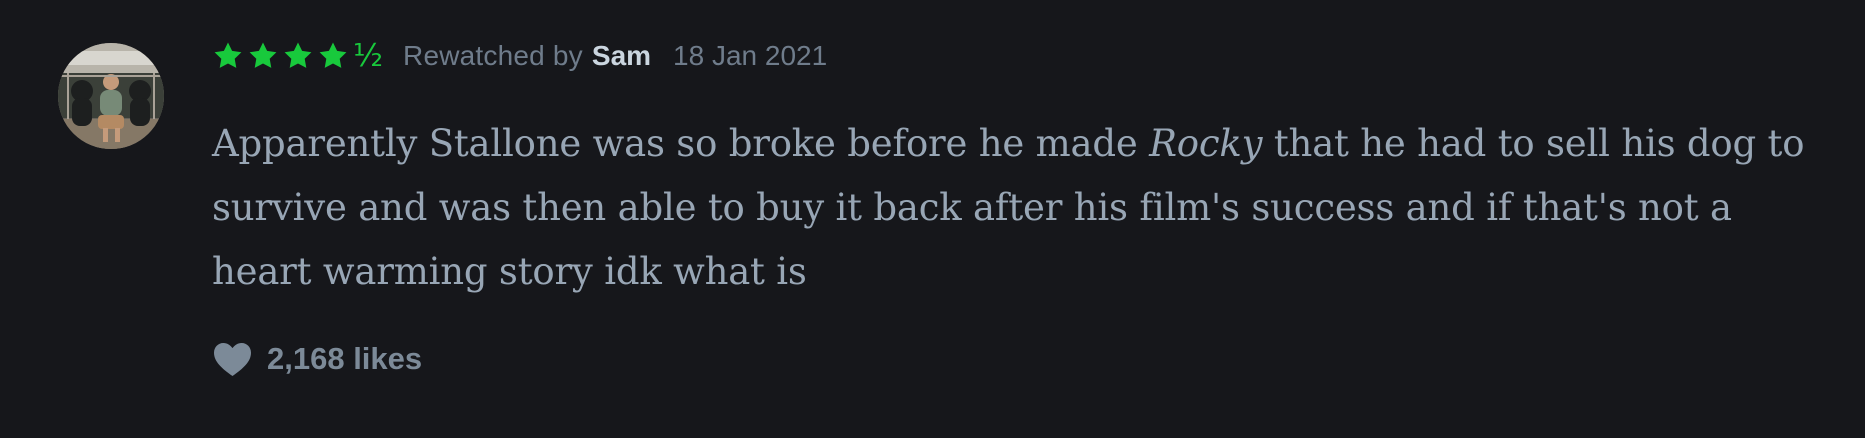 The image size is (1865, 438). I want to click on review-date: 18 Jan 2021, so click(750, 55).